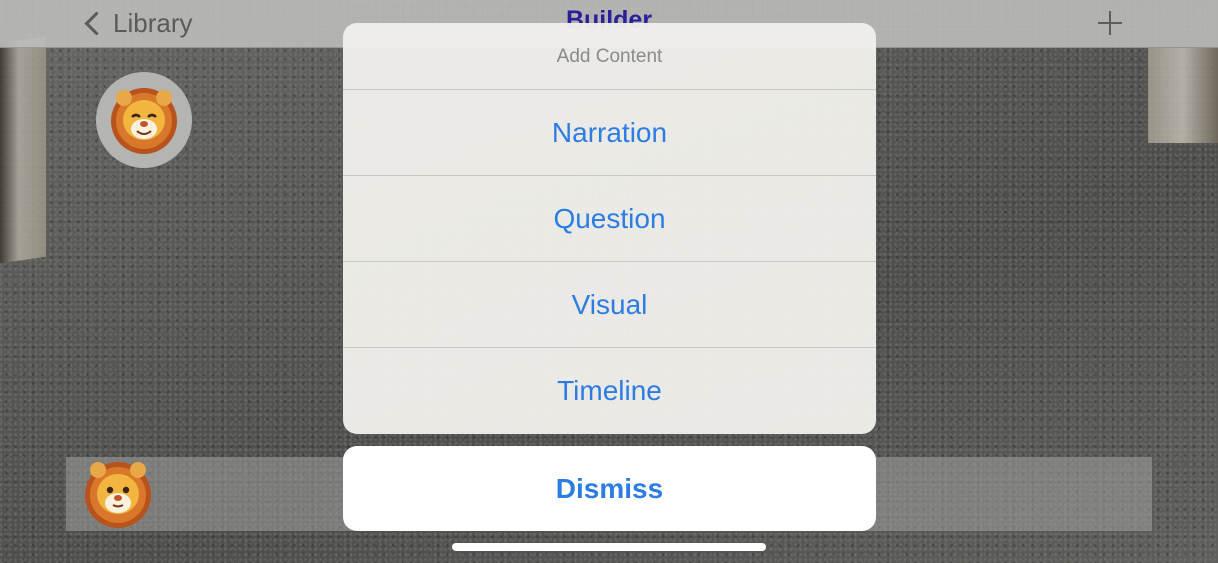  I want to click on visual-option: Visual, so click(609, 305).